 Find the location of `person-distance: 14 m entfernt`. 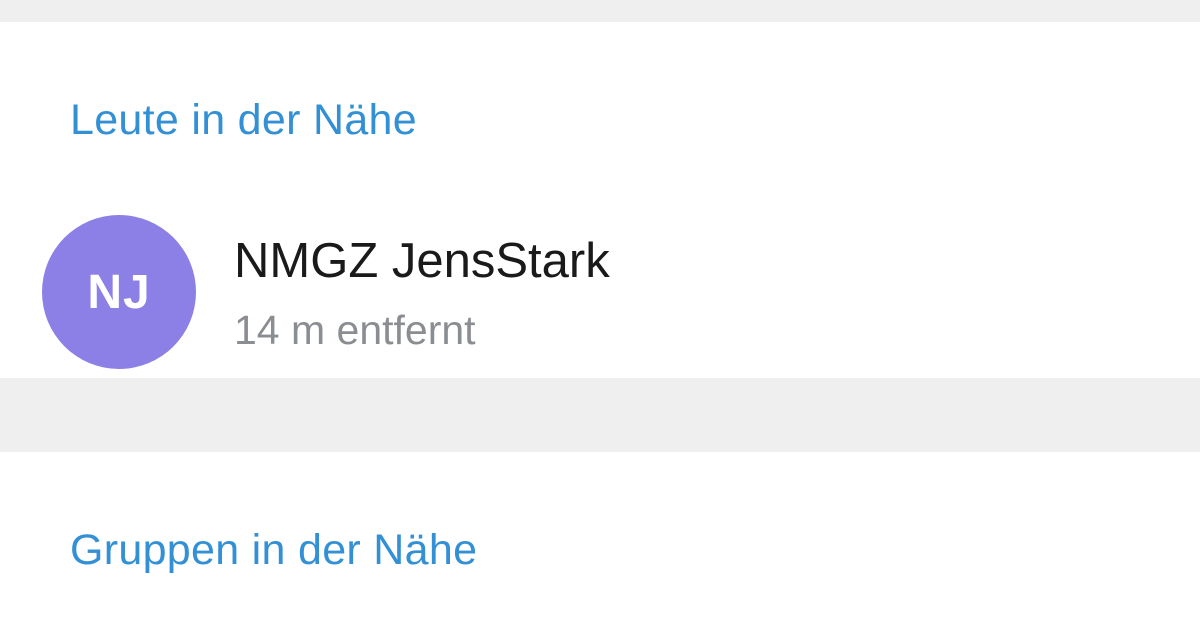

person-distance: 14 m entfernt is located at coordinates (355, 330).